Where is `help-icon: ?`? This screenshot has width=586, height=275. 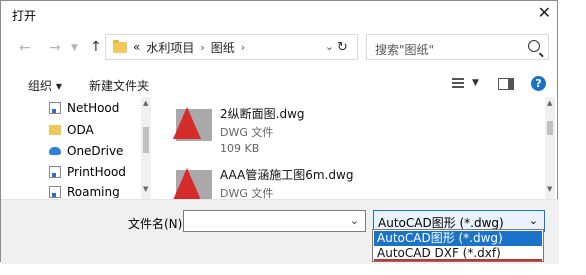
help-icon: ? is located at coordinates (538, 83).